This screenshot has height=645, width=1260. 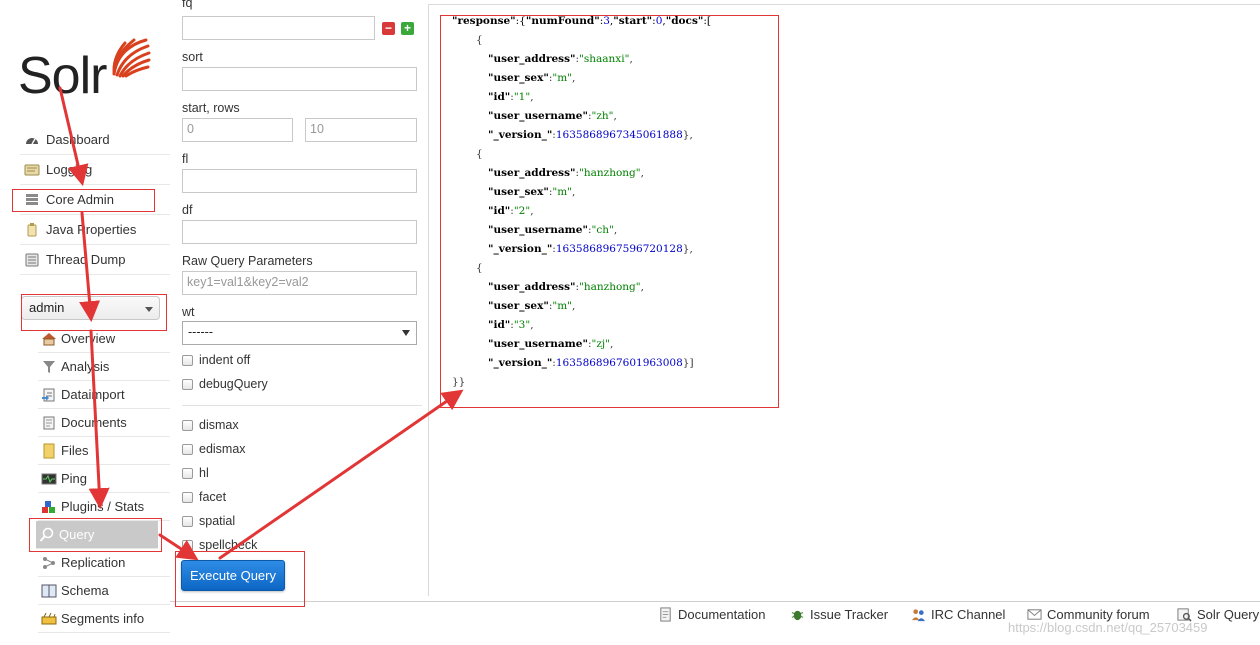 What do you see at coordinates (187, 5) in the screenshot?
I see `fq-label: fq` at bounding box center [187, 5].